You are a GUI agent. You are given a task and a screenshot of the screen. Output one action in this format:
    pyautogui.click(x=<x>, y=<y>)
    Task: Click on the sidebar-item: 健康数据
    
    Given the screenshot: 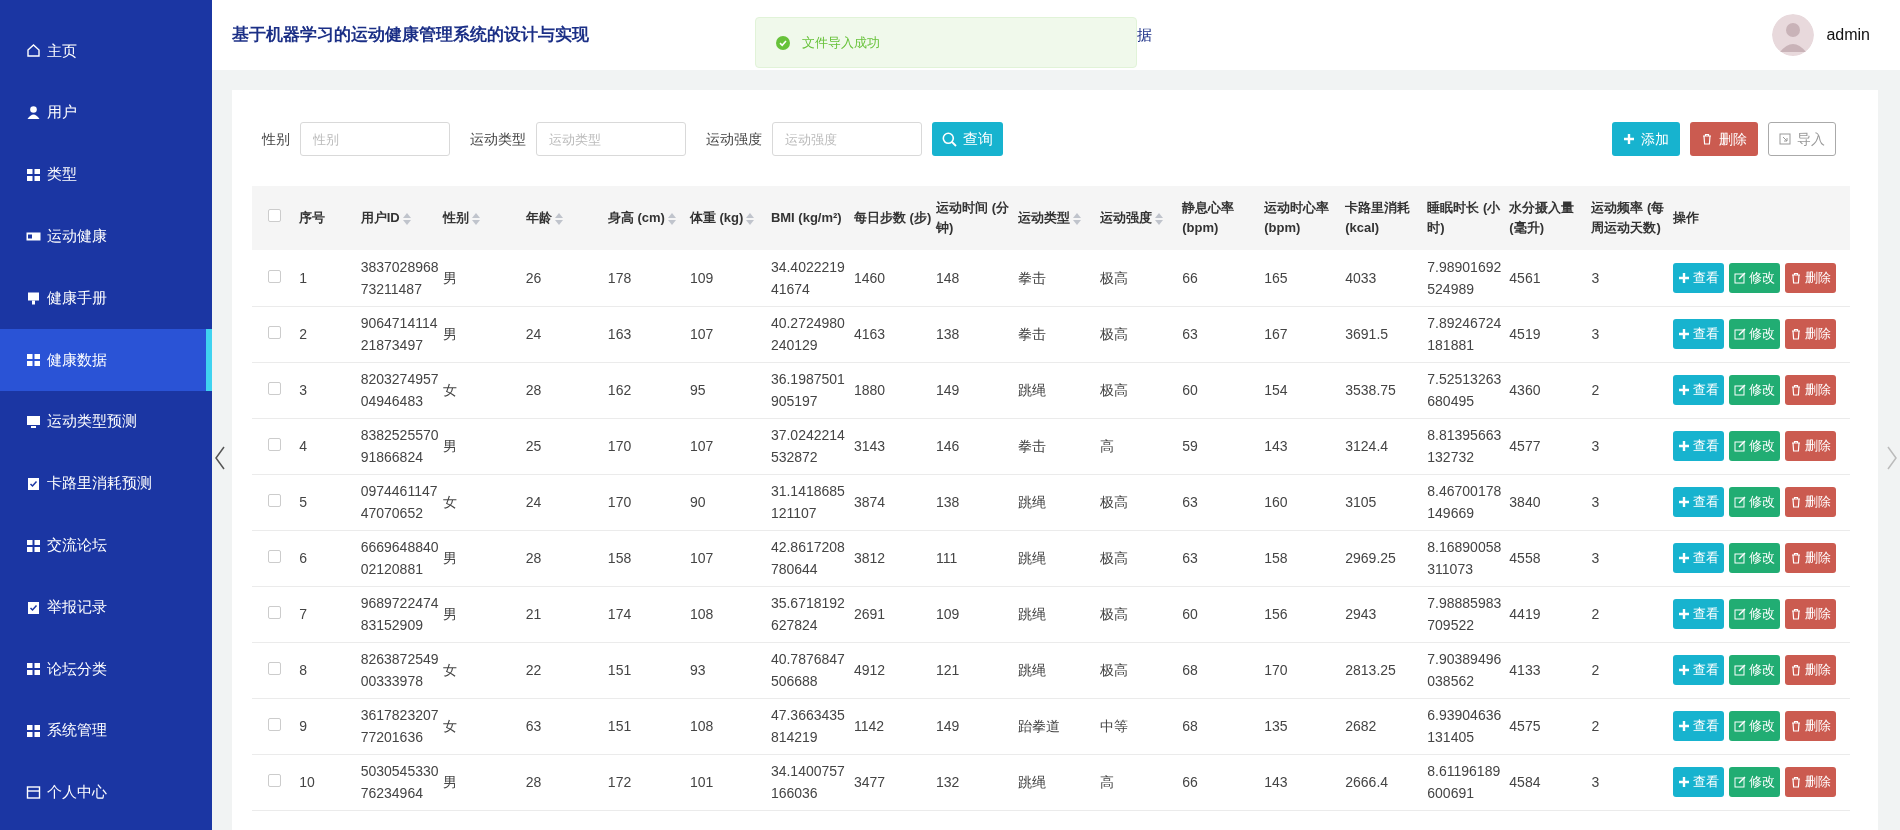 What is the action you would take?
    pyautogui.click(x=106, y=360)
    